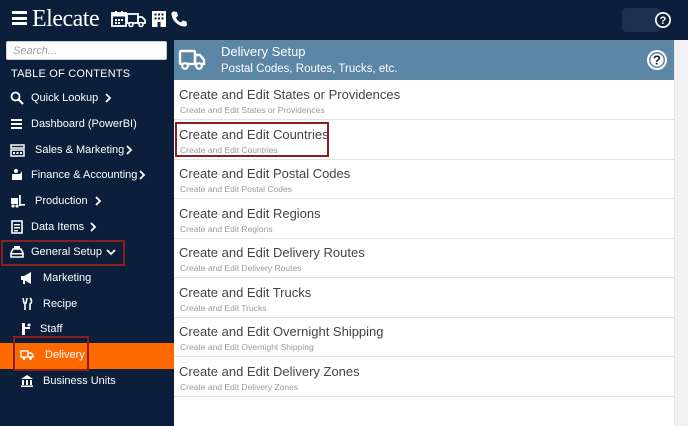 This screenshot has width=688, height=426. Describe the element at coordinates (17, 174) in the screenshot. I see `finance-icon` at that location.